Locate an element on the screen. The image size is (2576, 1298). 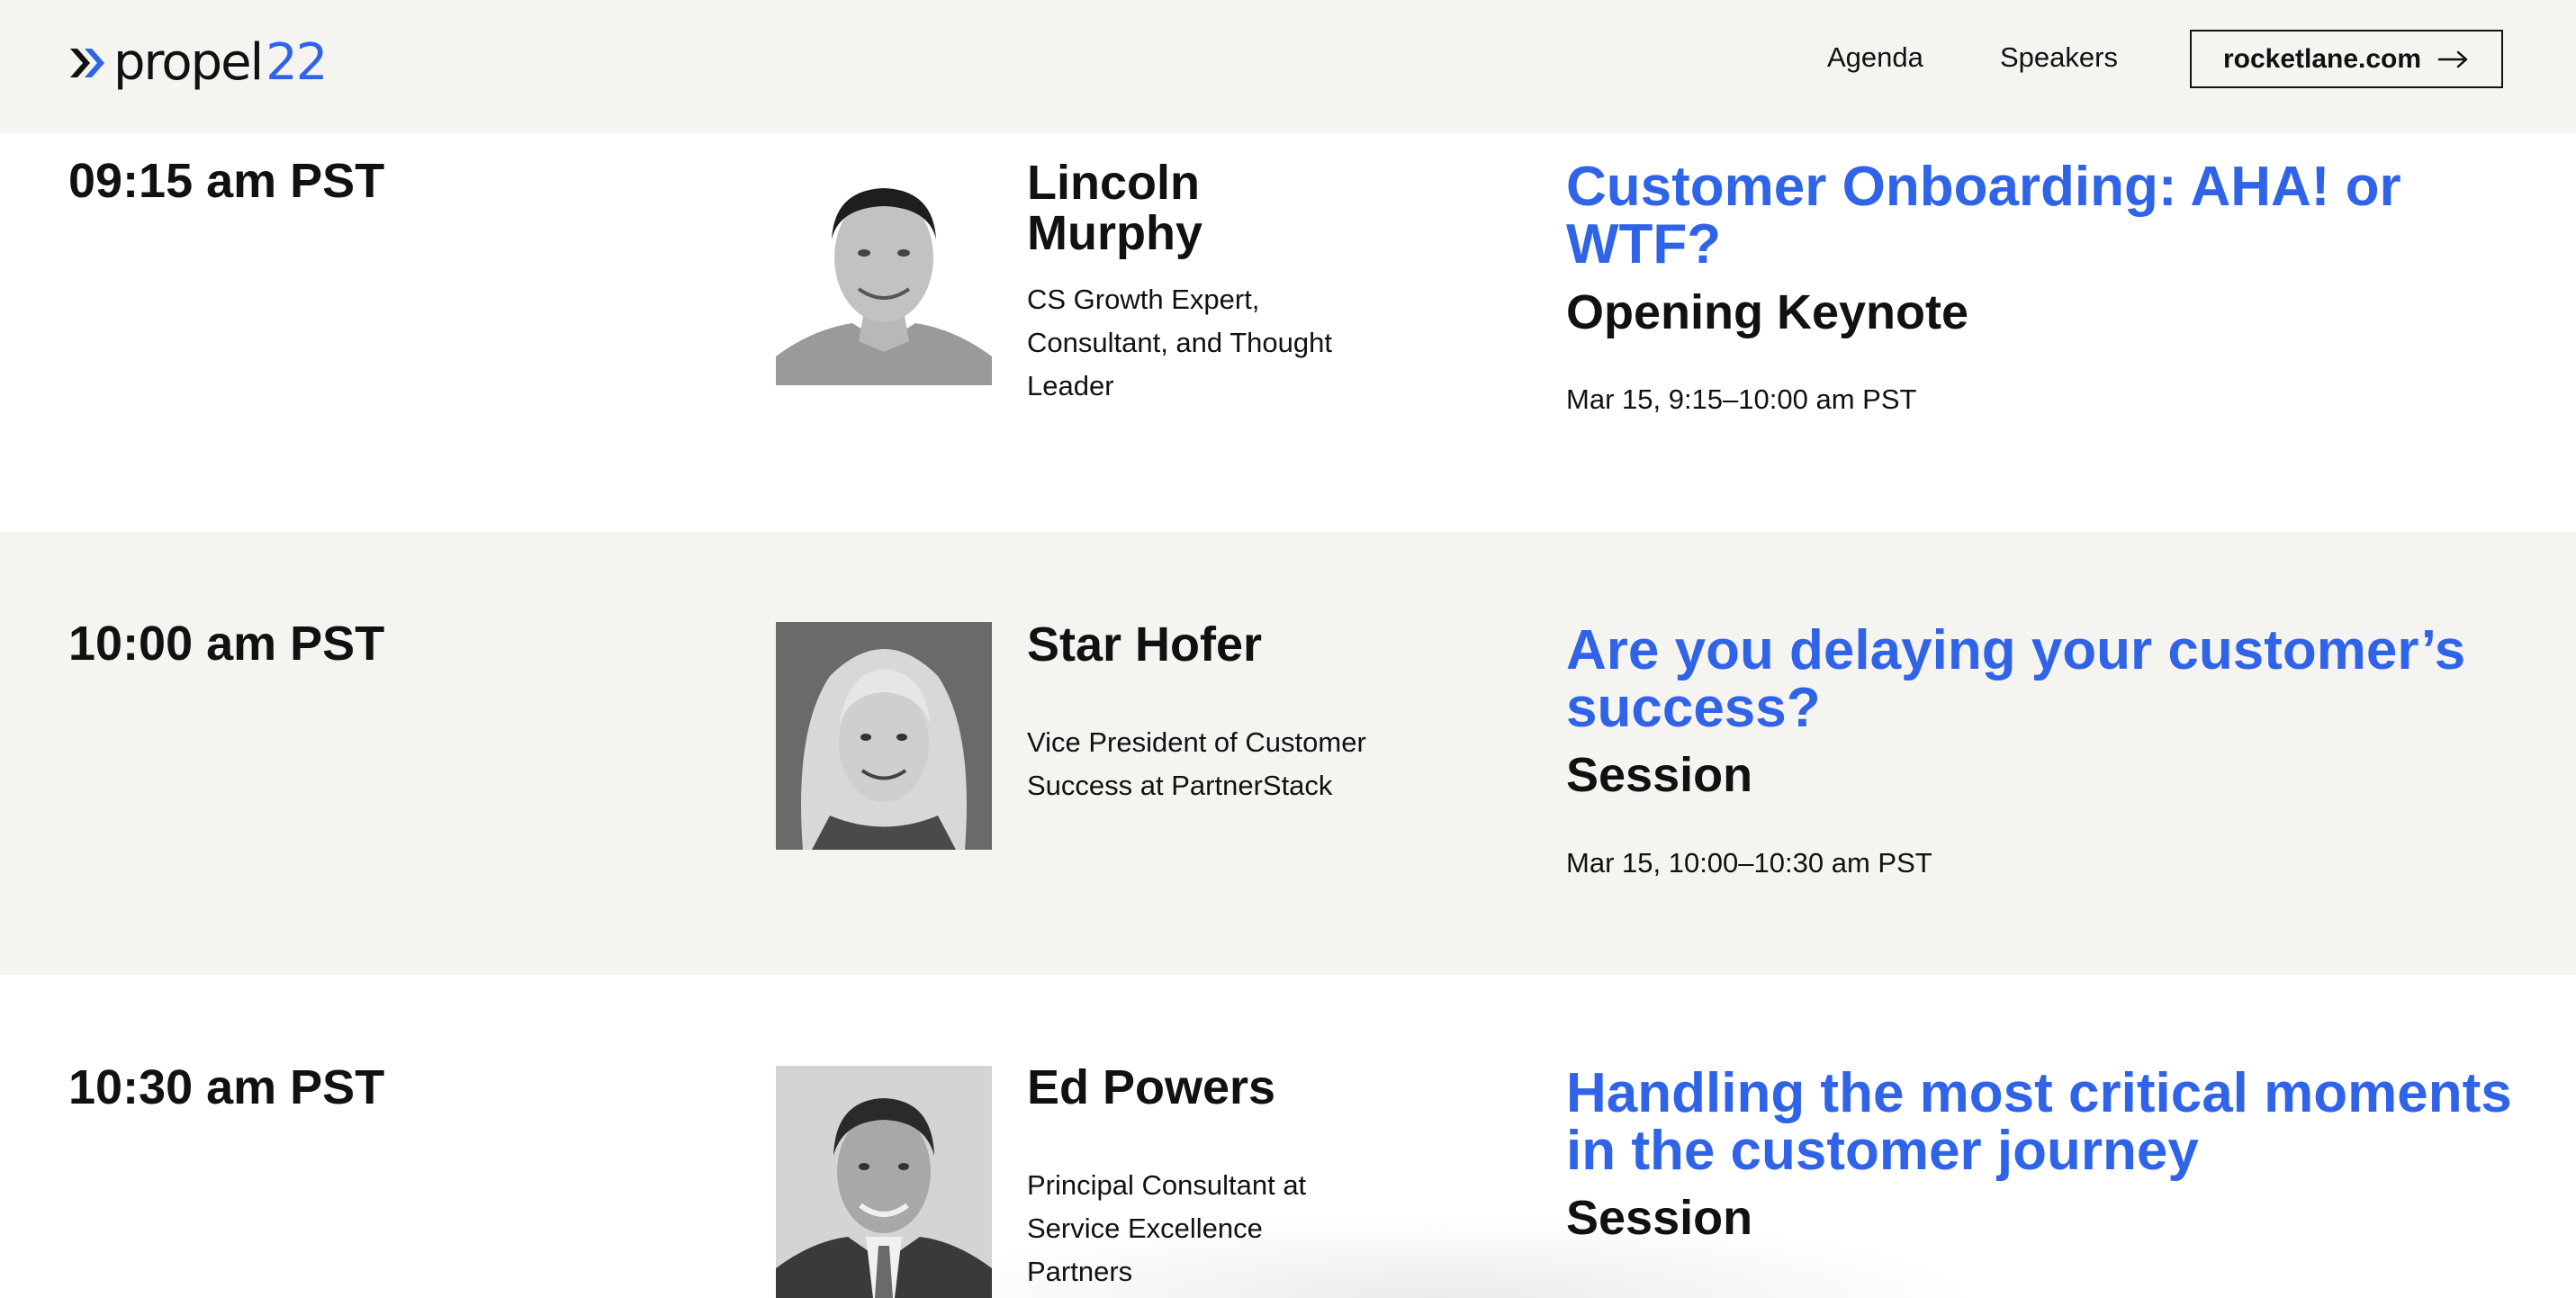
cta-label: rocketlane.com is located at coordinates (2322, 58).